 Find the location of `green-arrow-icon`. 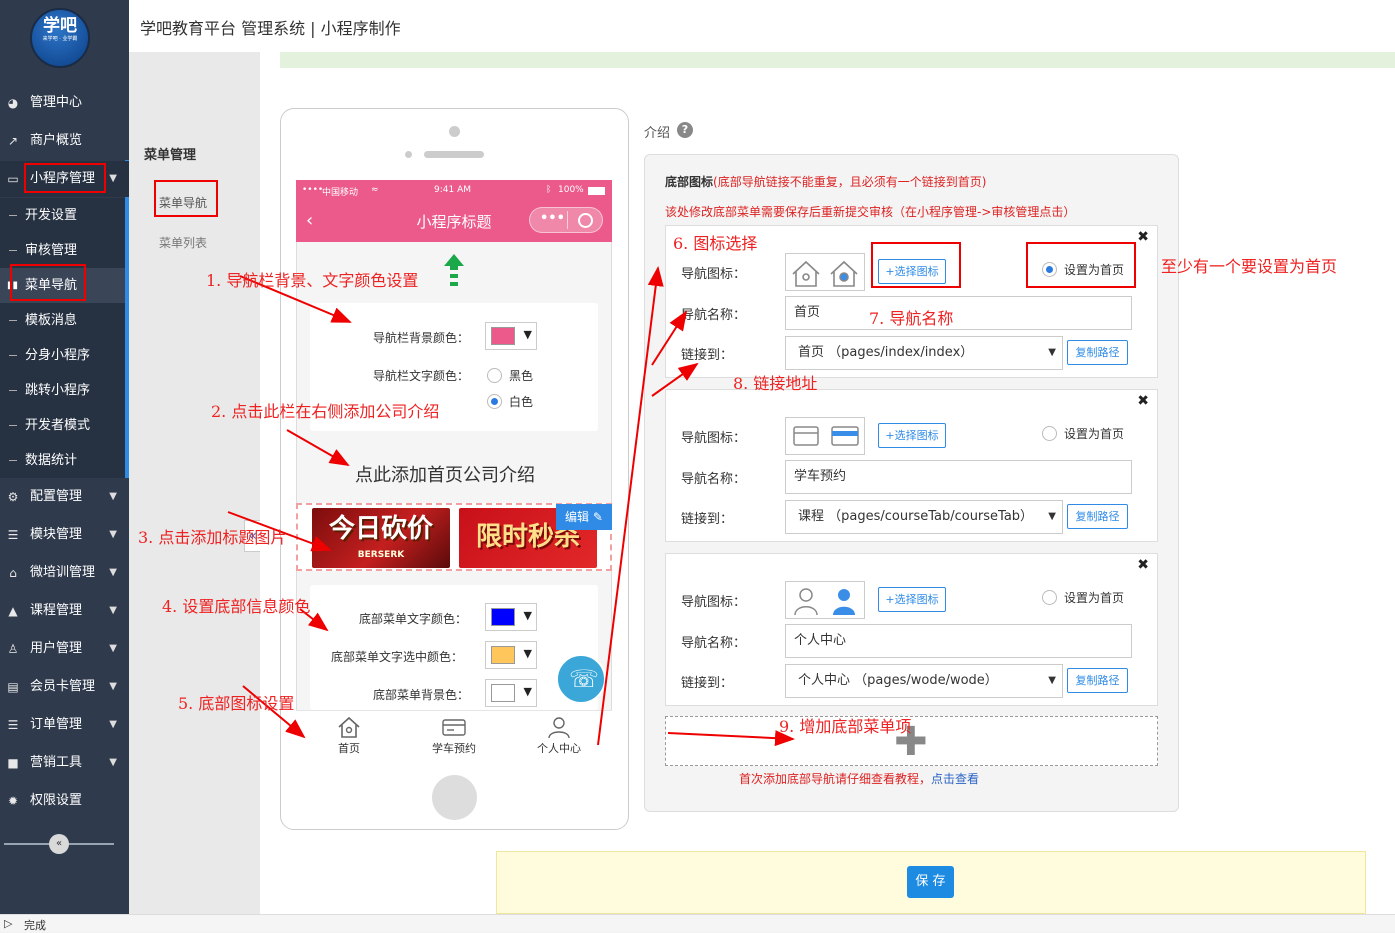

green-arrow-icon is located at coordinates (454, 270).